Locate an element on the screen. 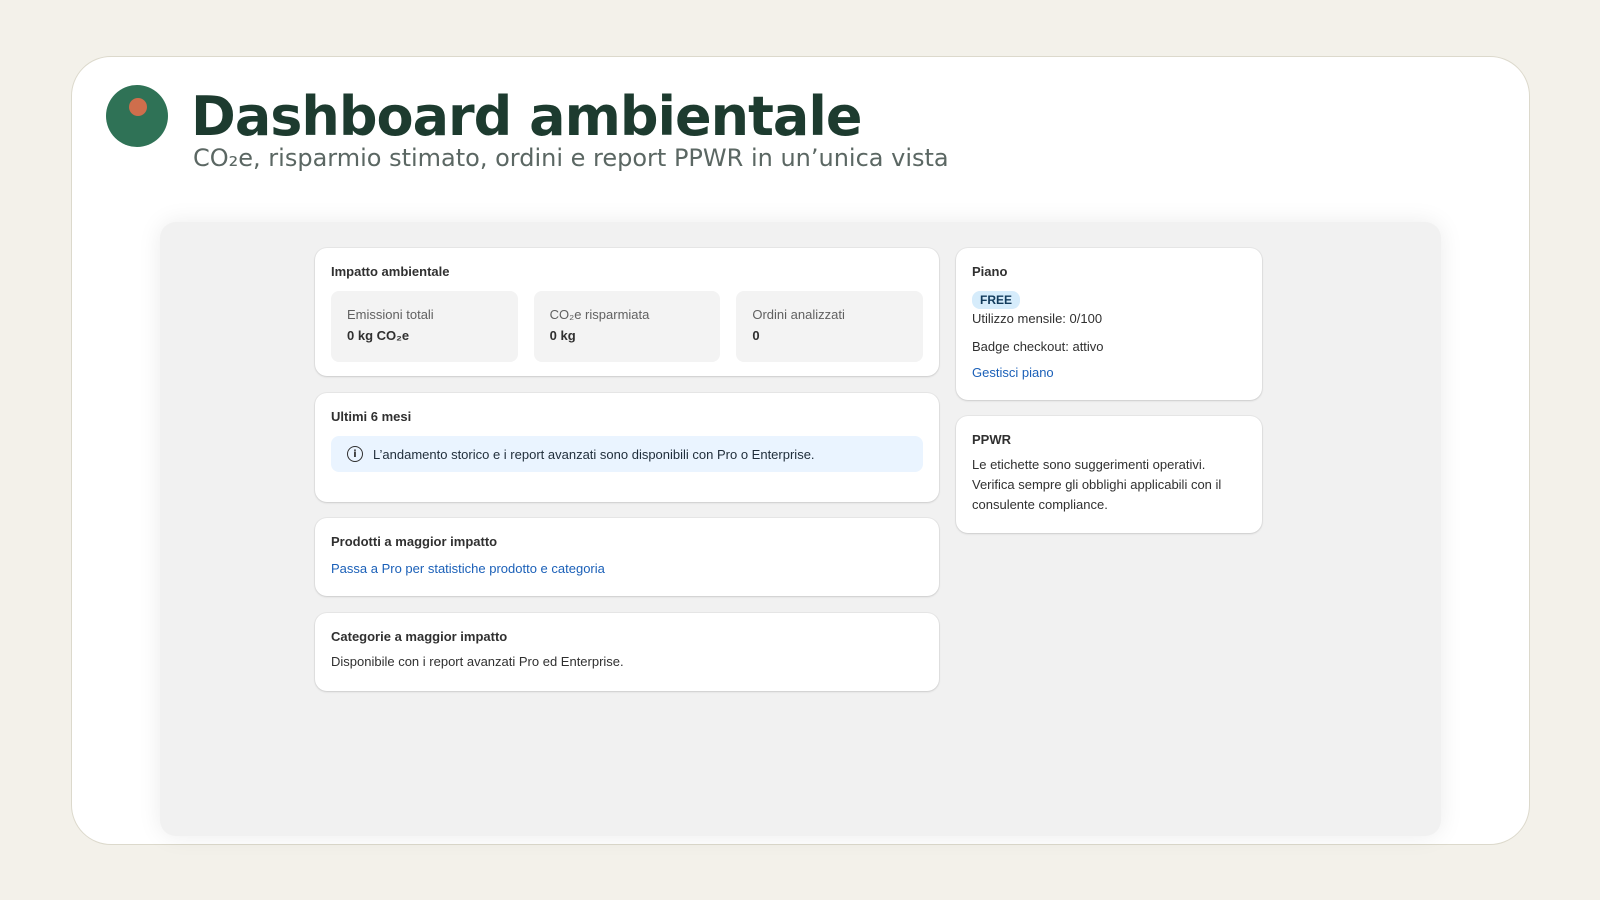 This screenshot has height=900, width=1600. metric-value: 0 kg is located at coordinates (562, 335).